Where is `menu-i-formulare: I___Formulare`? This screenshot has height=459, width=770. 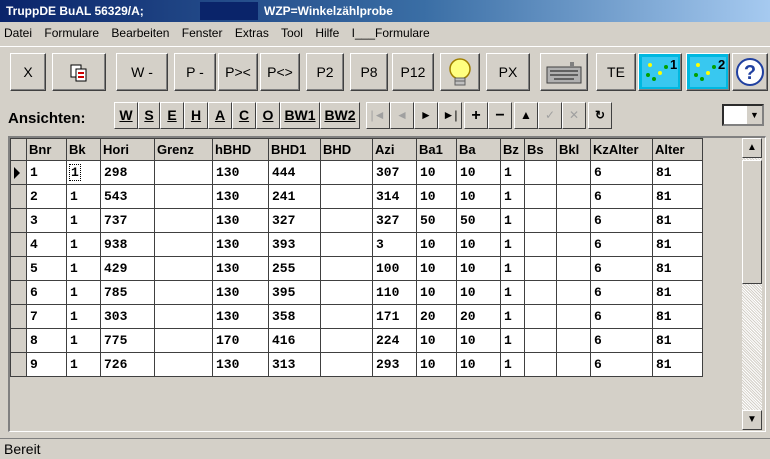
menu-i-formulare: I___Formulare is located at coordinates (391, 33).